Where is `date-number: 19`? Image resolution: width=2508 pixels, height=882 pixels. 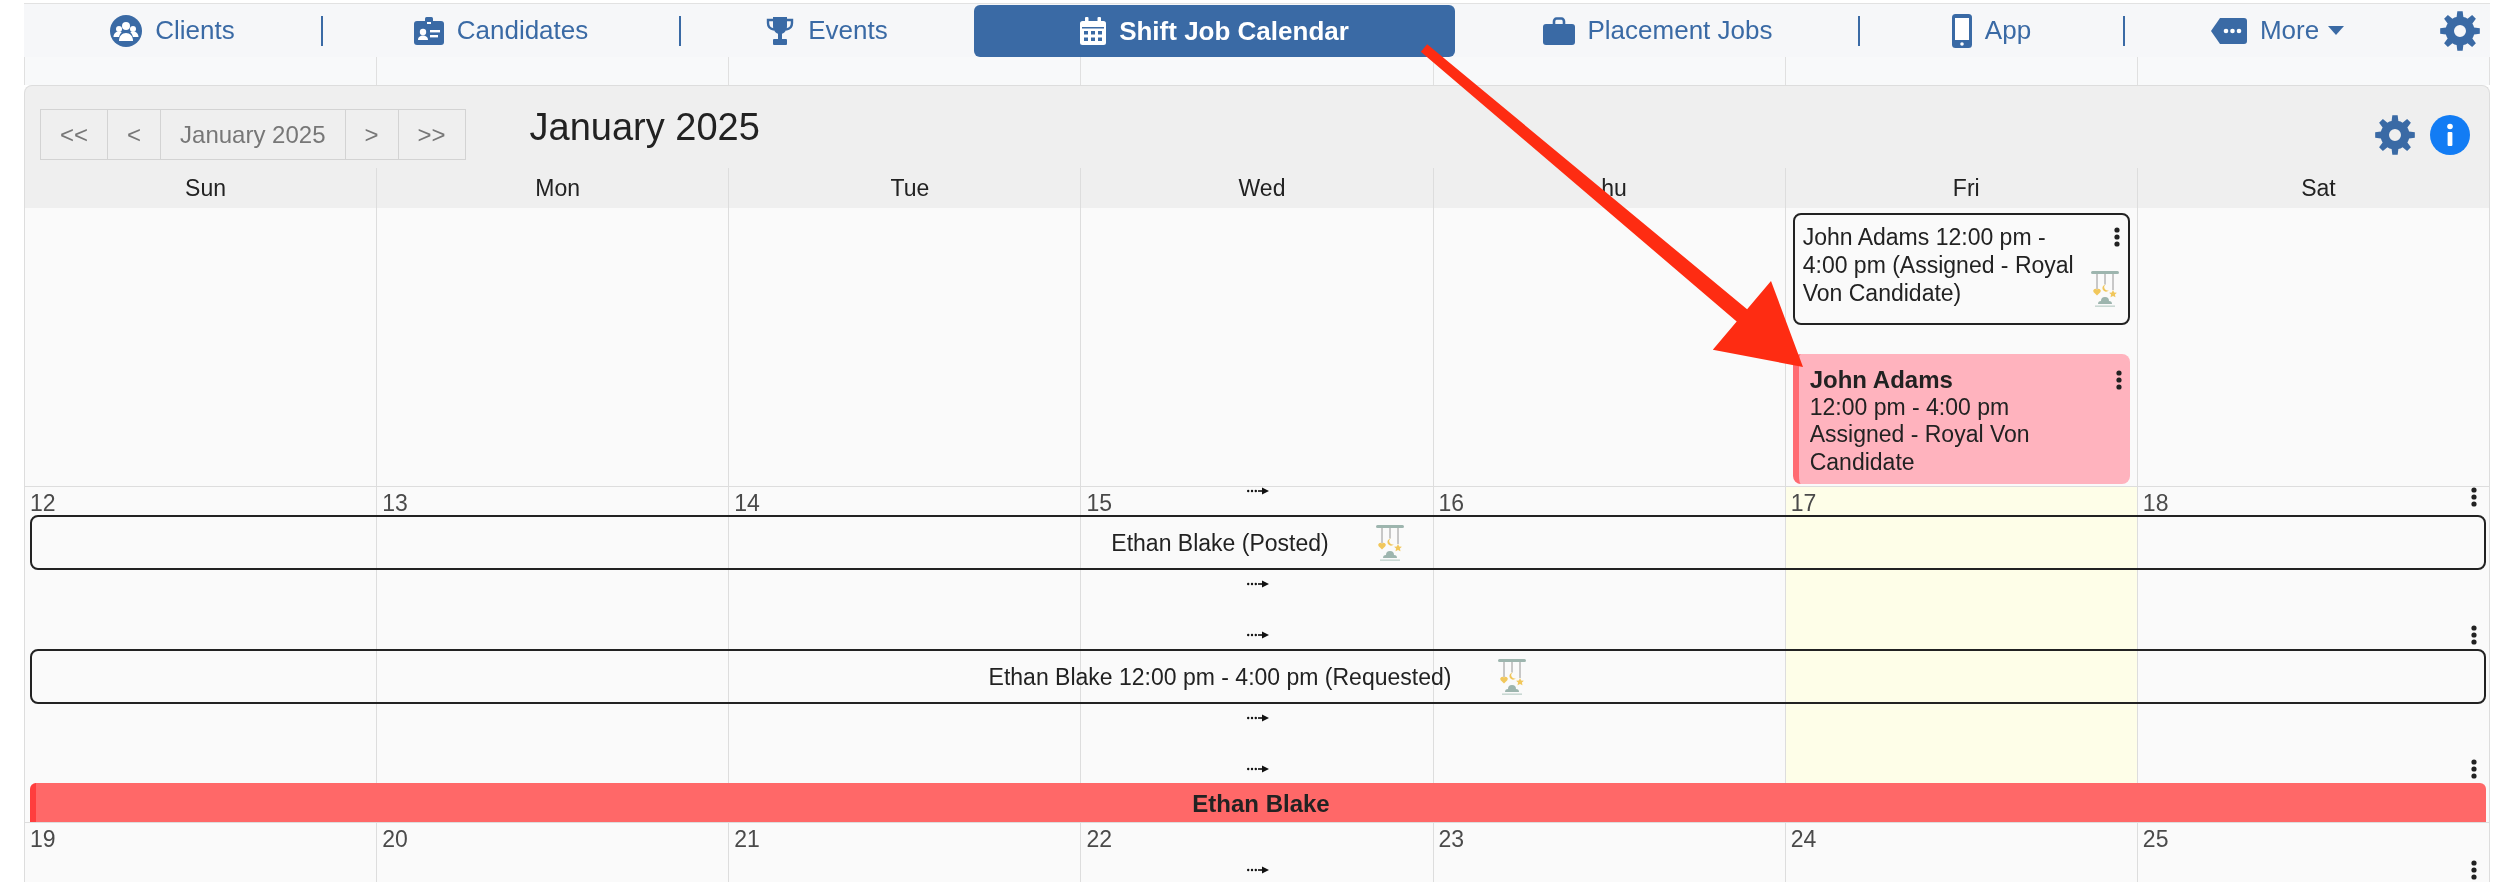
date-number: 19 is located at coordinates (43, 839).